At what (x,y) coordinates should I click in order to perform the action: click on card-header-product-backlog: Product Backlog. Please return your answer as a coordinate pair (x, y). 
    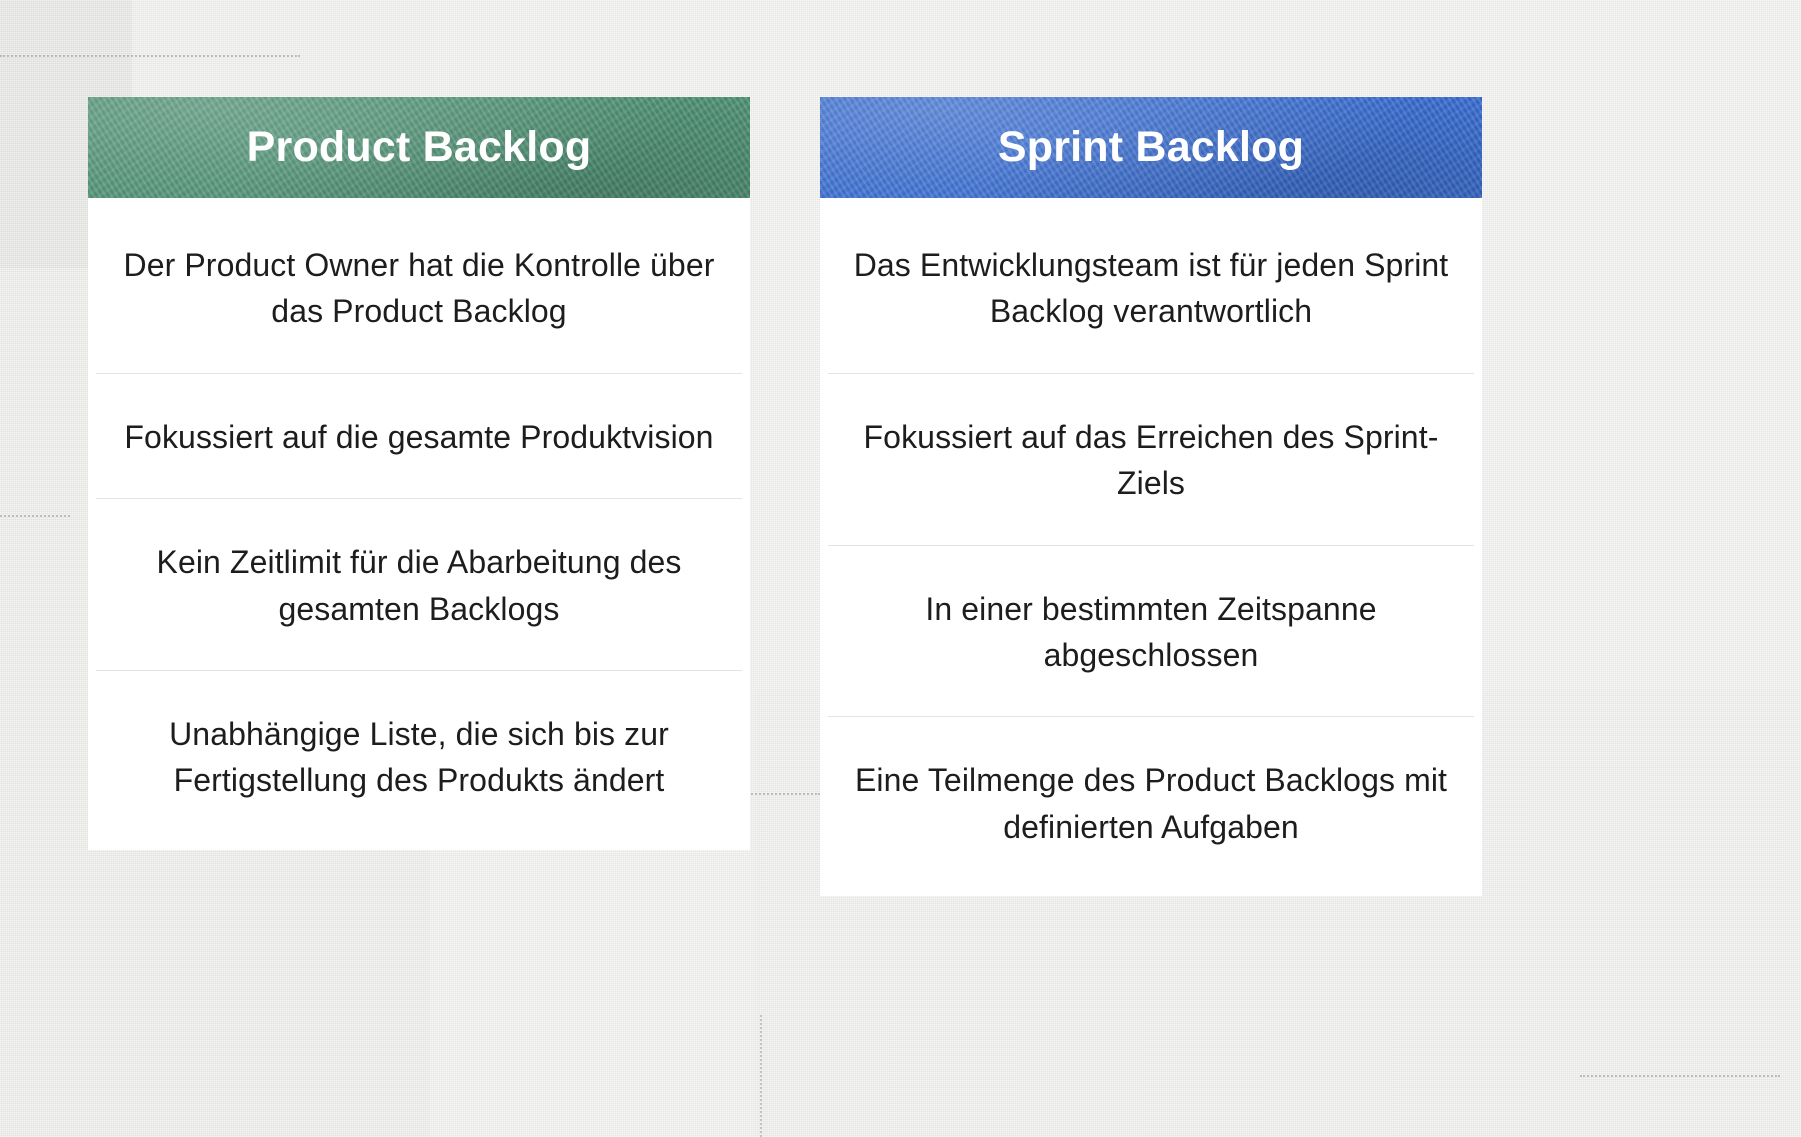
    Looking at the image, I should click on (419, 147).